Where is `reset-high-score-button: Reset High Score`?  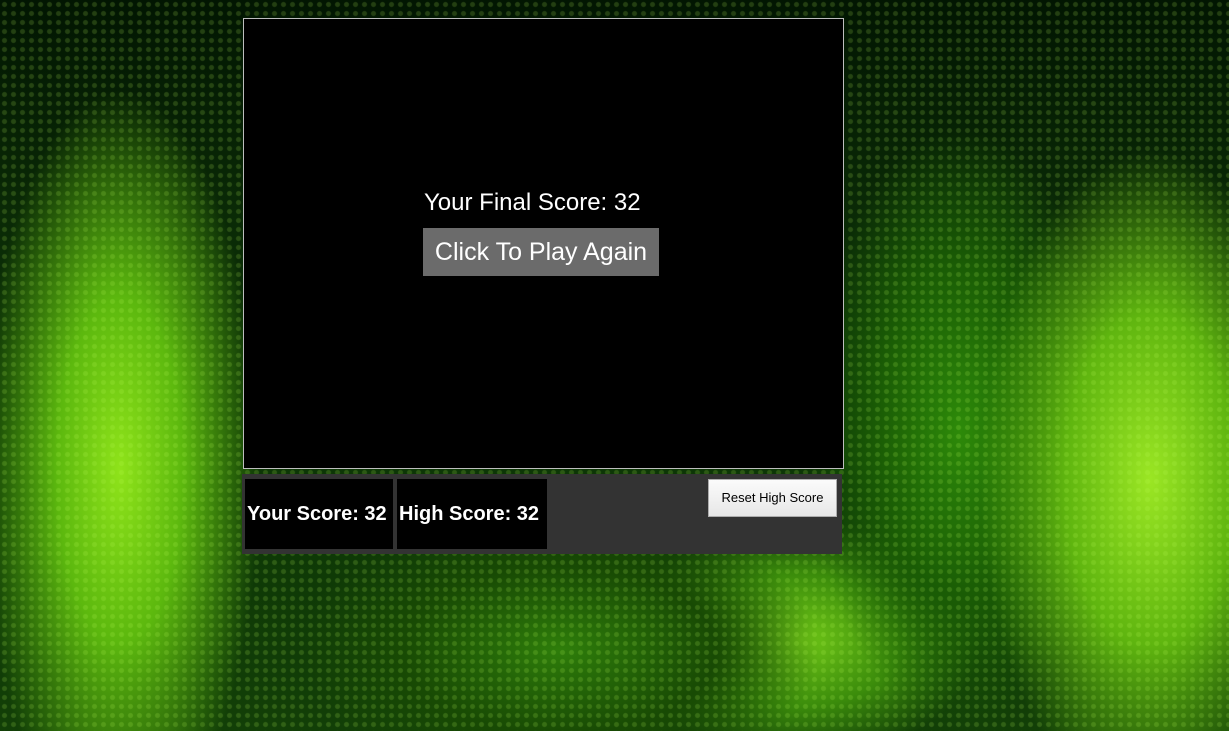 reset-high-score-button: Reset High Score is located at coordinates (772, 498).